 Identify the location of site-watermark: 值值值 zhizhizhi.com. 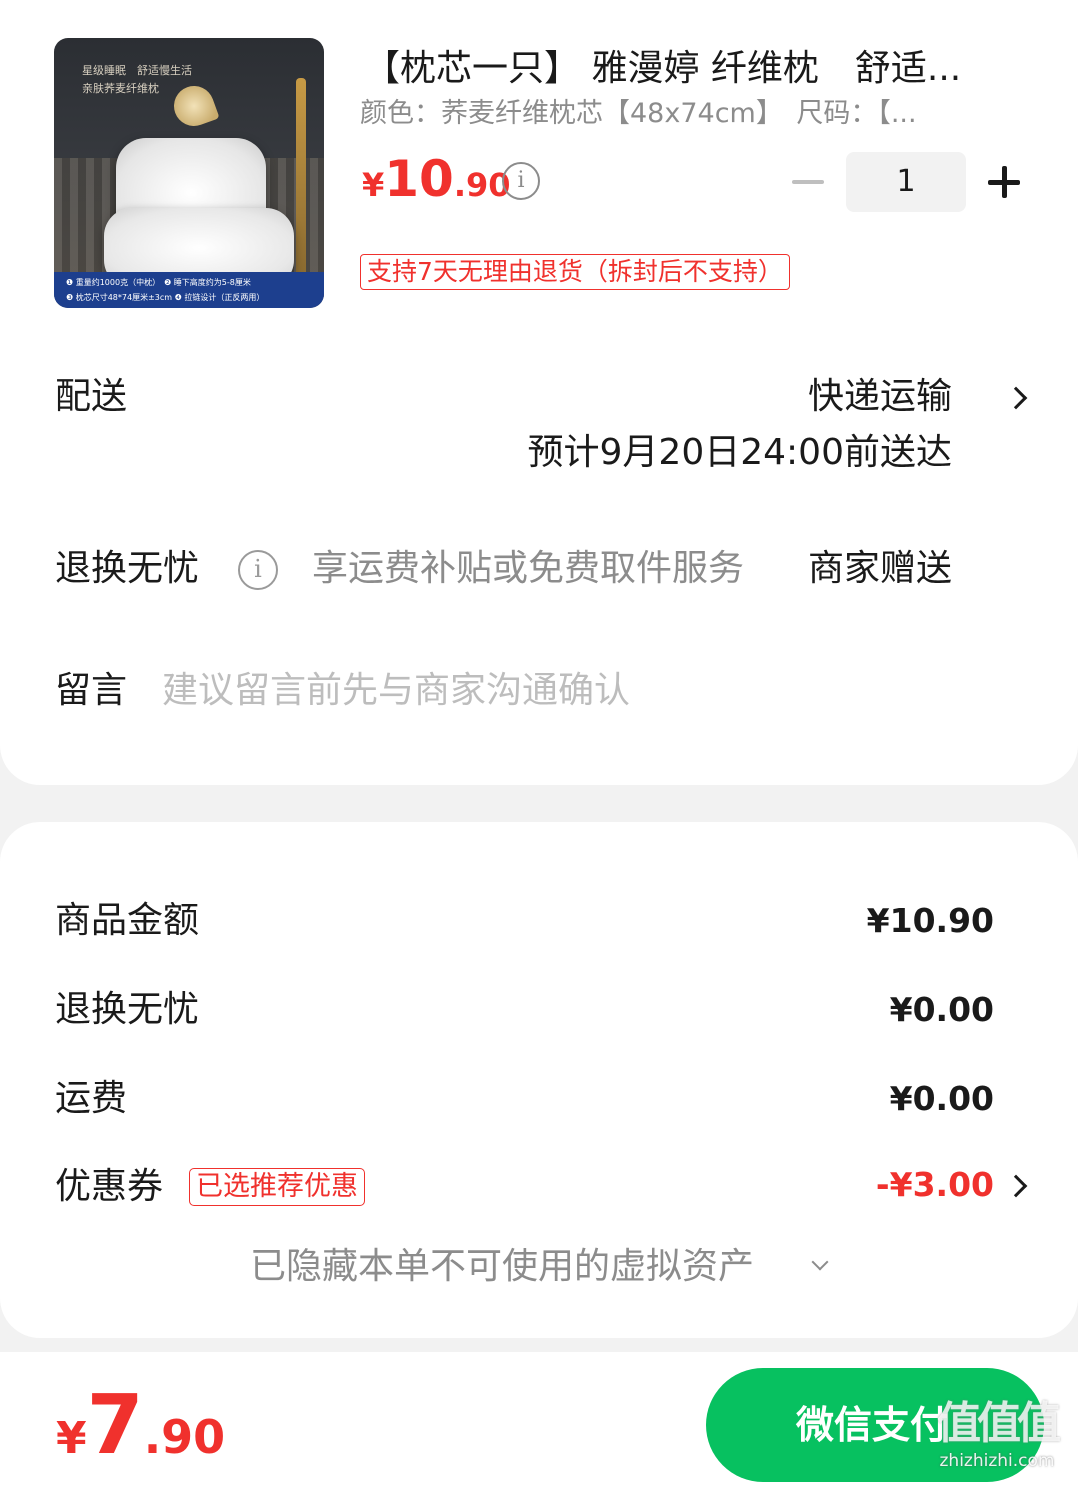
(997, 1439).